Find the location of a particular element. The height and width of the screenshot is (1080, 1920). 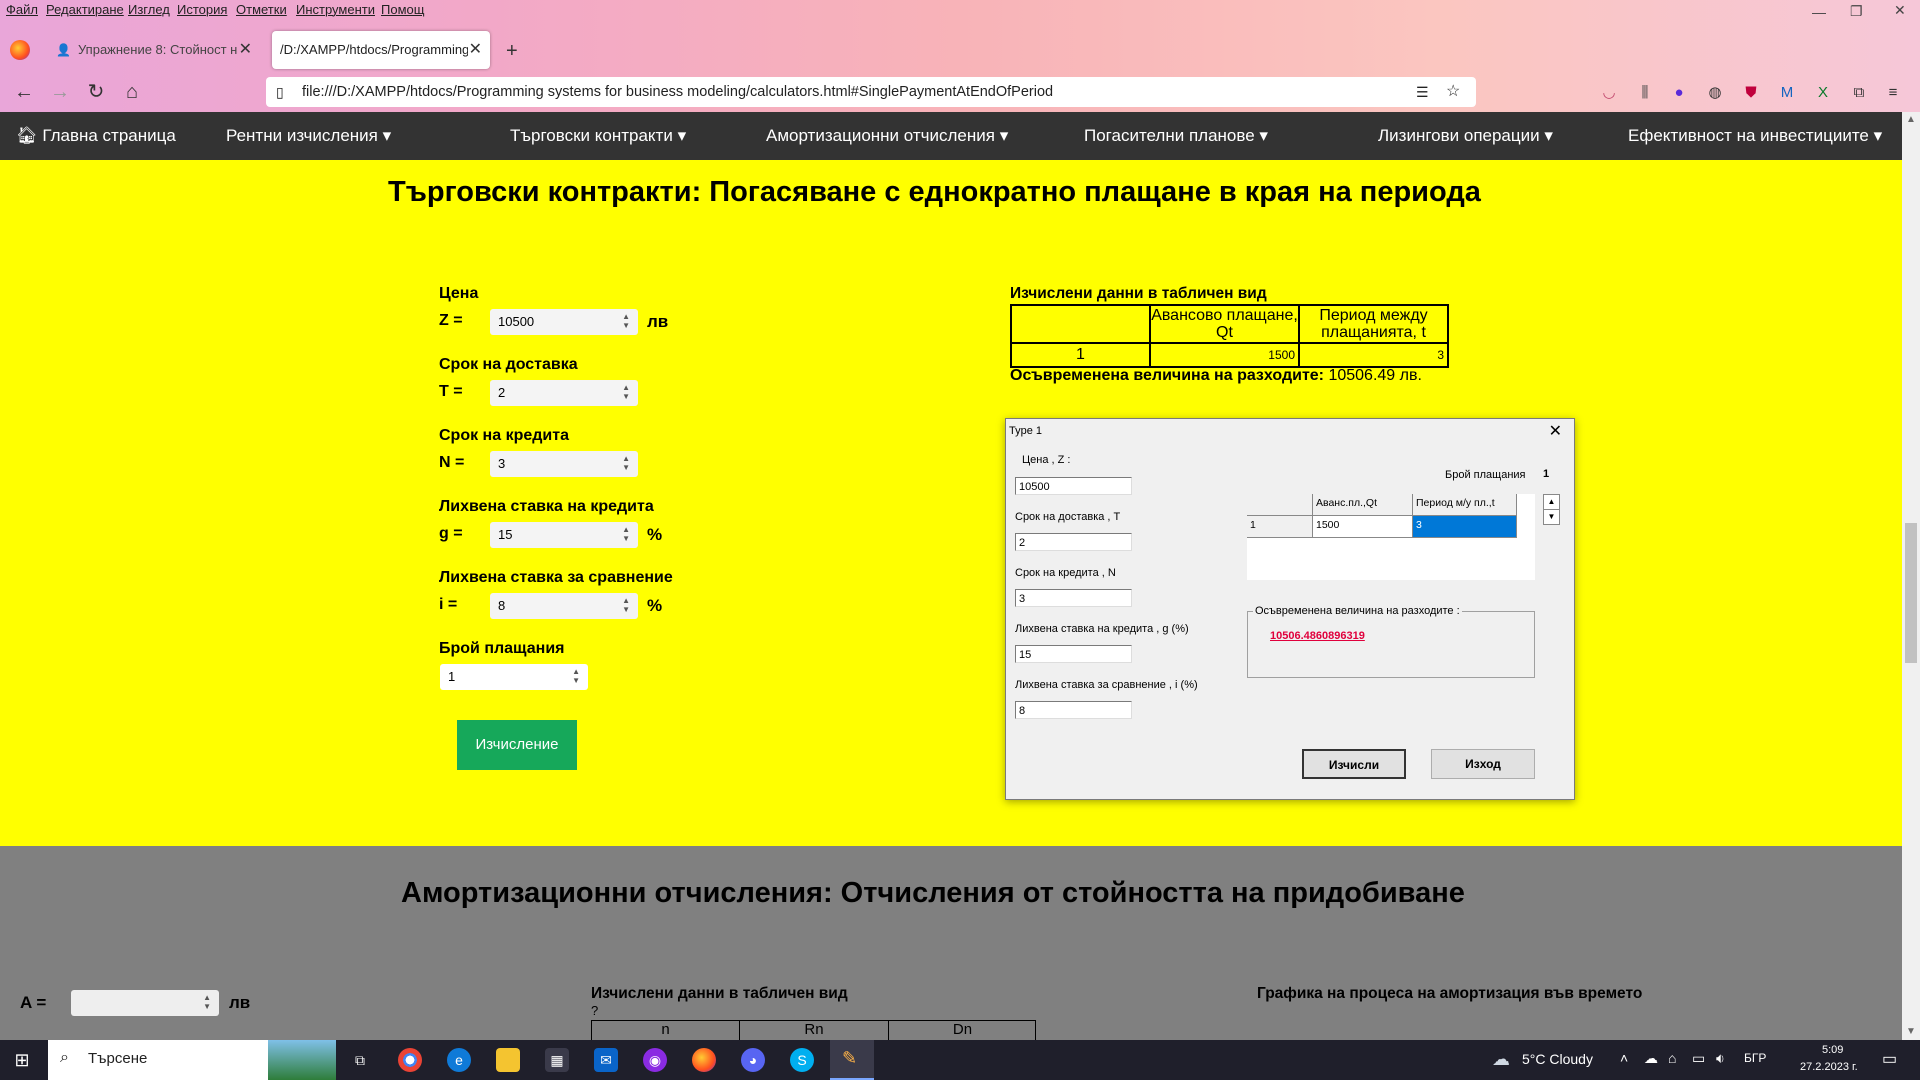

taskbar-active-app: ✎ is located at coordinates (852, 1060).